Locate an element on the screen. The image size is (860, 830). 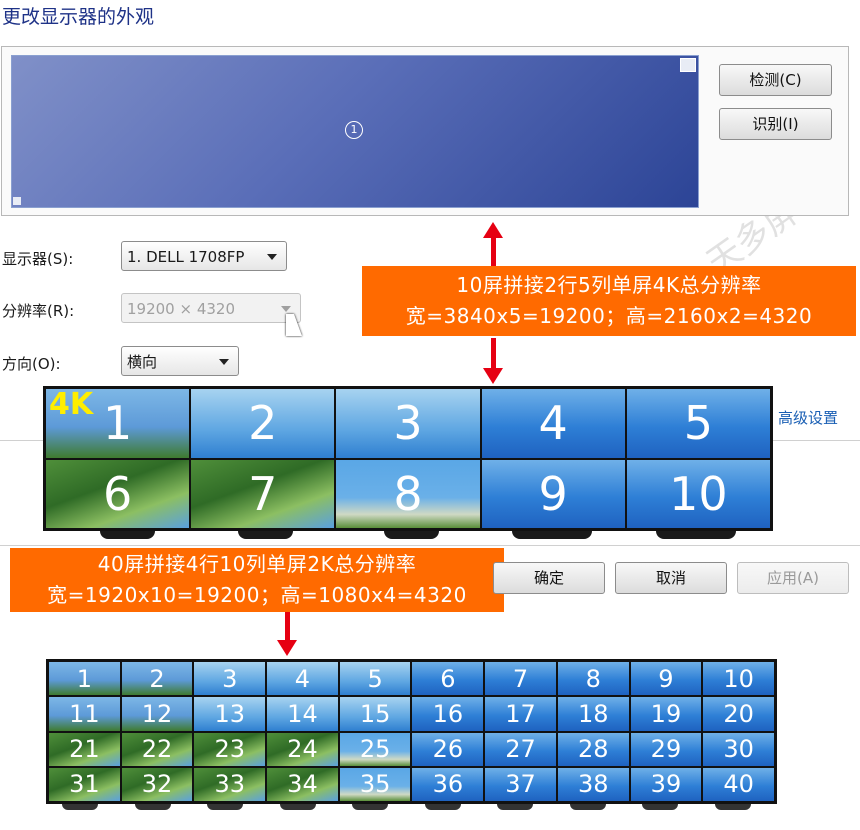
monitor-number-badge: 1 is located at coordinates (354, 130).